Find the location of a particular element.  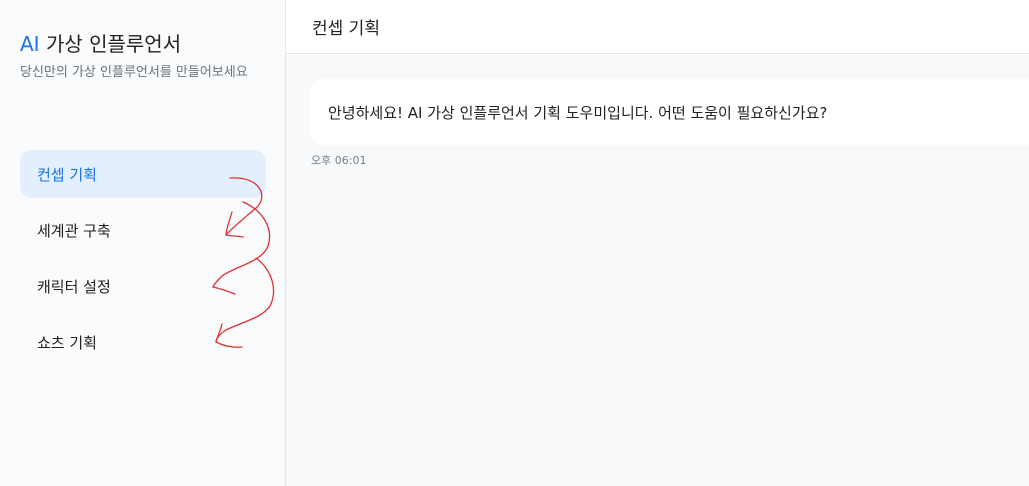

app-subtitle: 당신만의 가상 인플루언서를 만들어보세요 is located at coordinates (134, 72).